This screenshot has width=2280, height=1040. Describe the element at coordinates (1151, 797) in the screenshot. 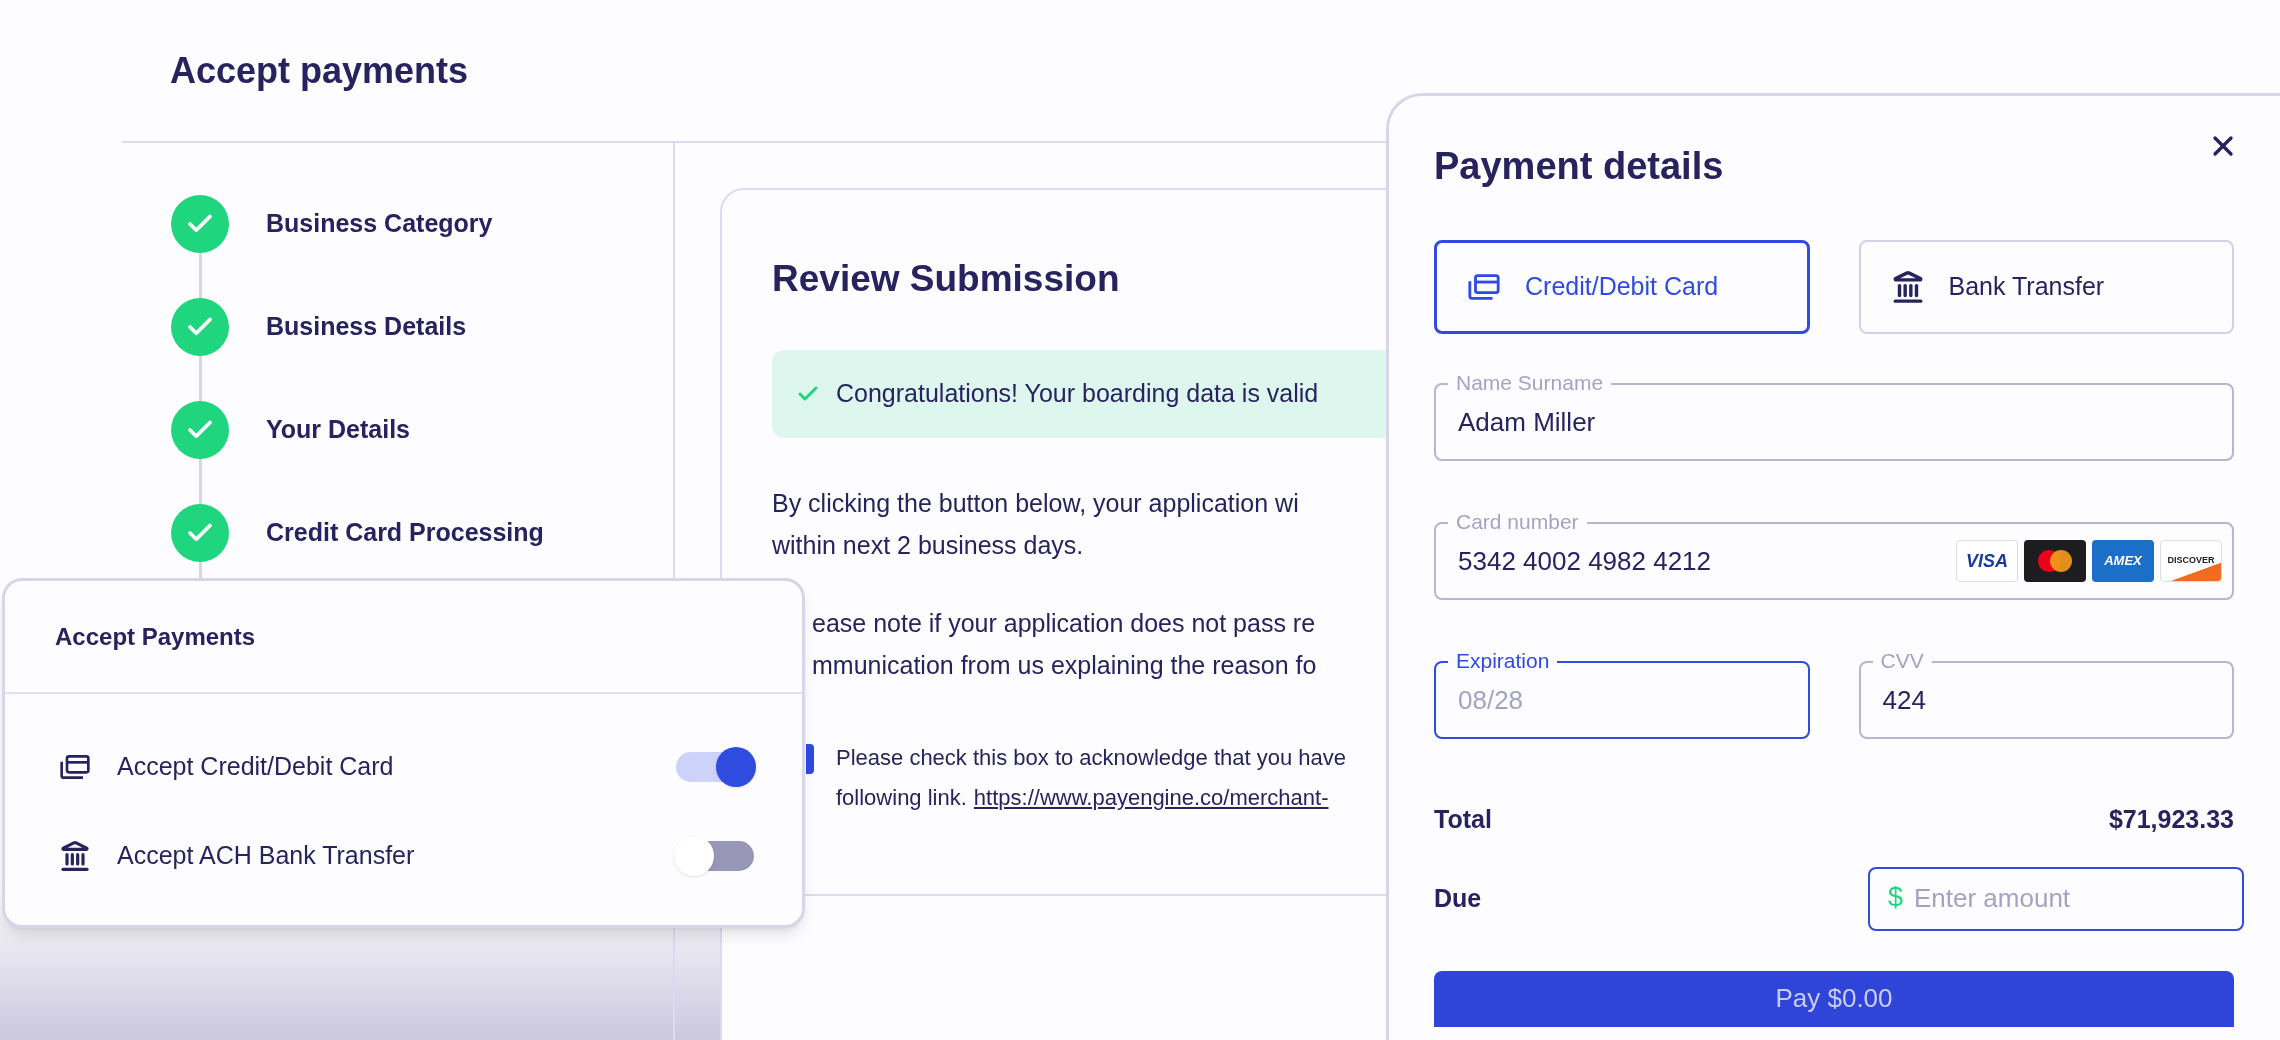

I see `terms-link: https://www.payengine.co/merchant-` at that location.